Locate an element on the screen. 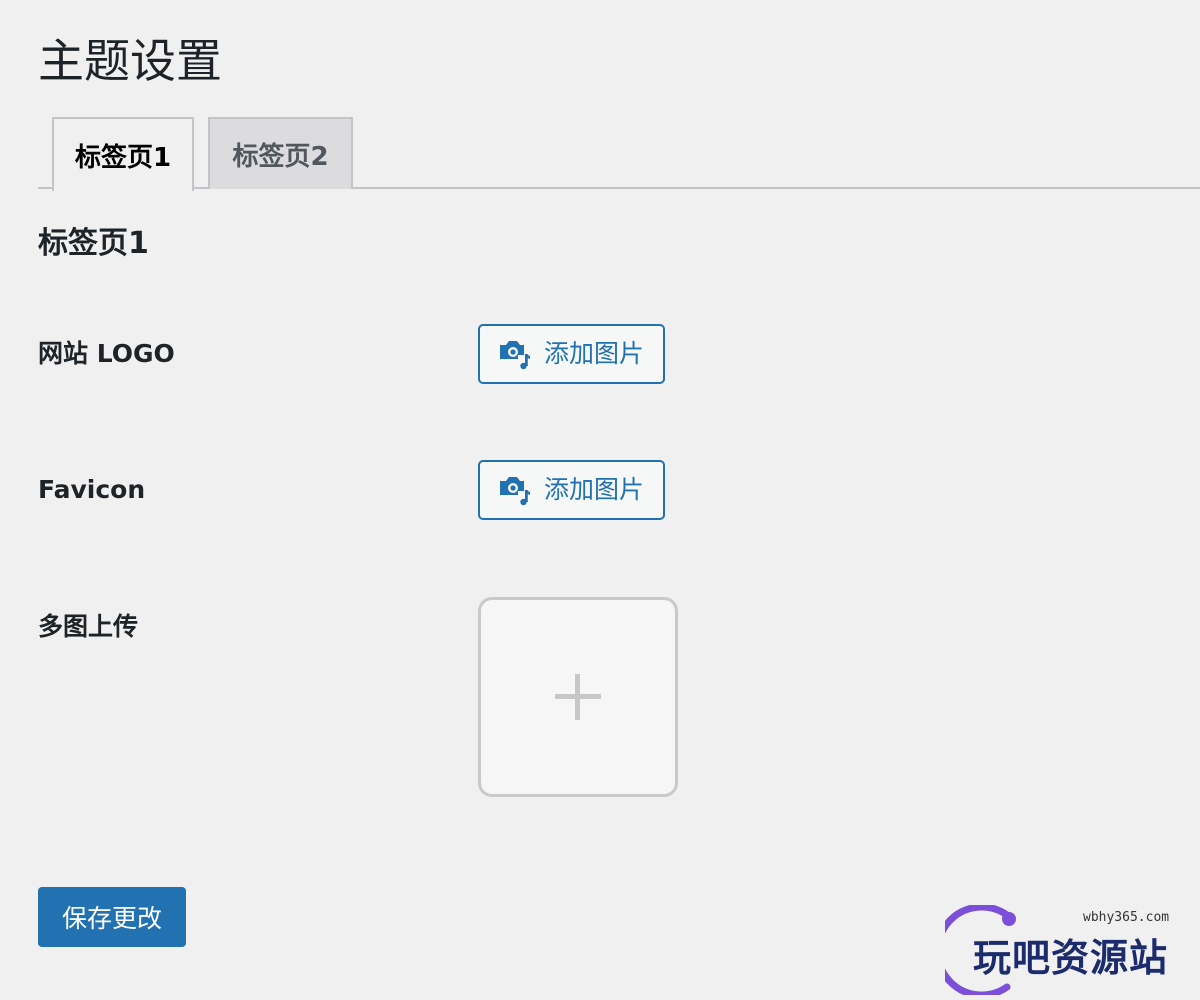 Image resolution: width=1200 pixels, height=1000 pixels. section-title: 标签页1 is located at coordinates (93, 243).